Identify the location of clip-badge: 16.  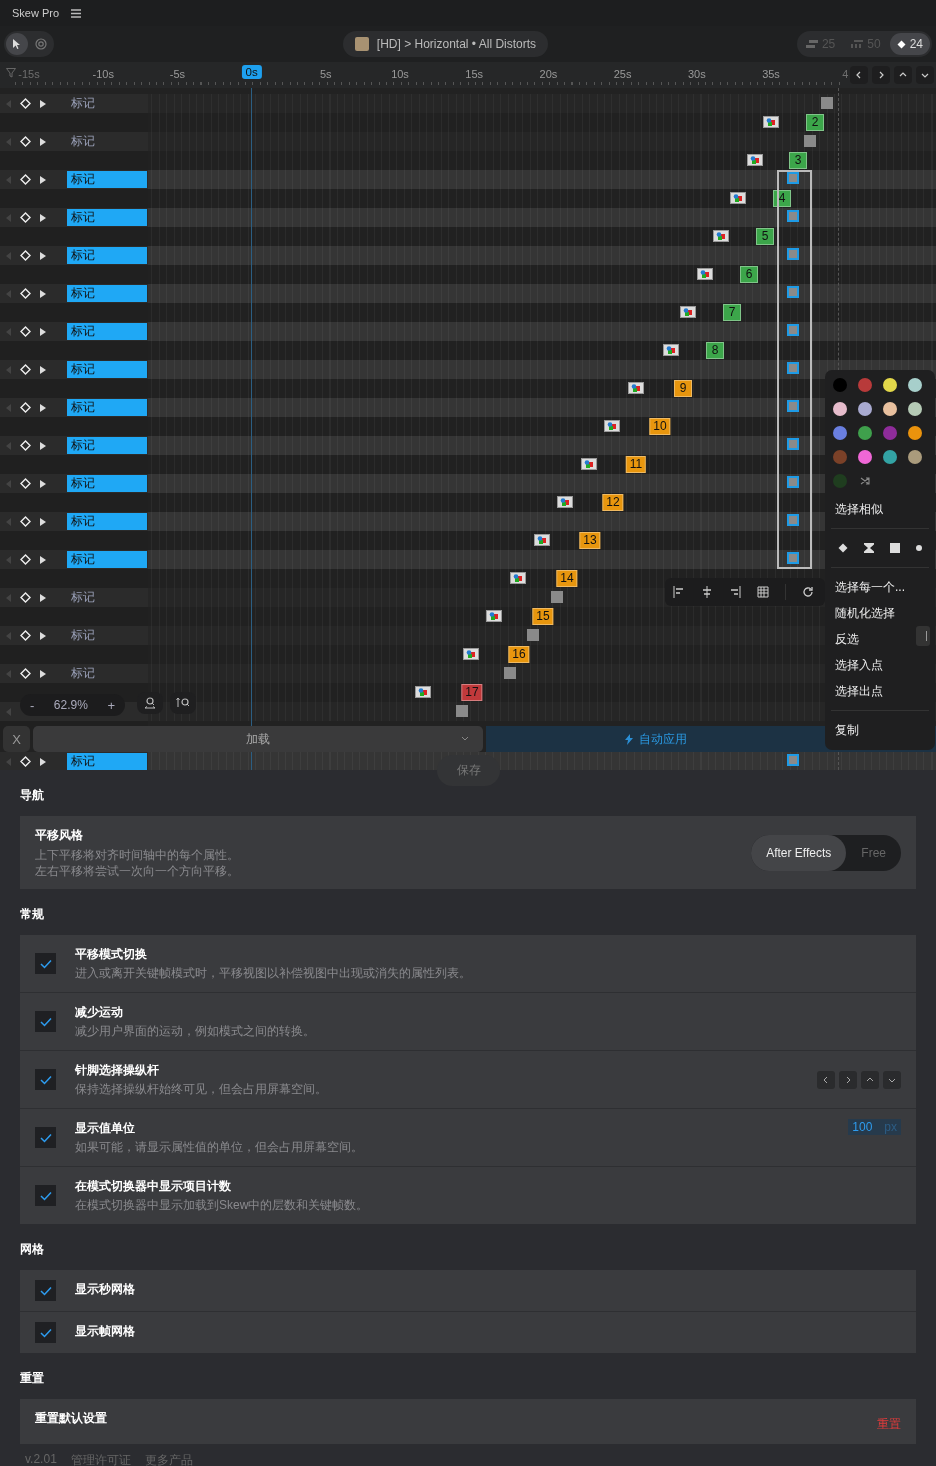
(519, 654).